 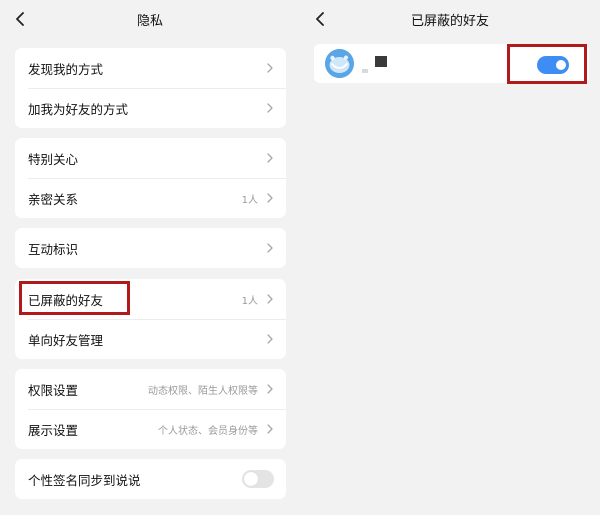 What do you see at coordinates (53, 390) in the screenshot?
I see `row-label: 权限设置` at bounding box center [53, 390].